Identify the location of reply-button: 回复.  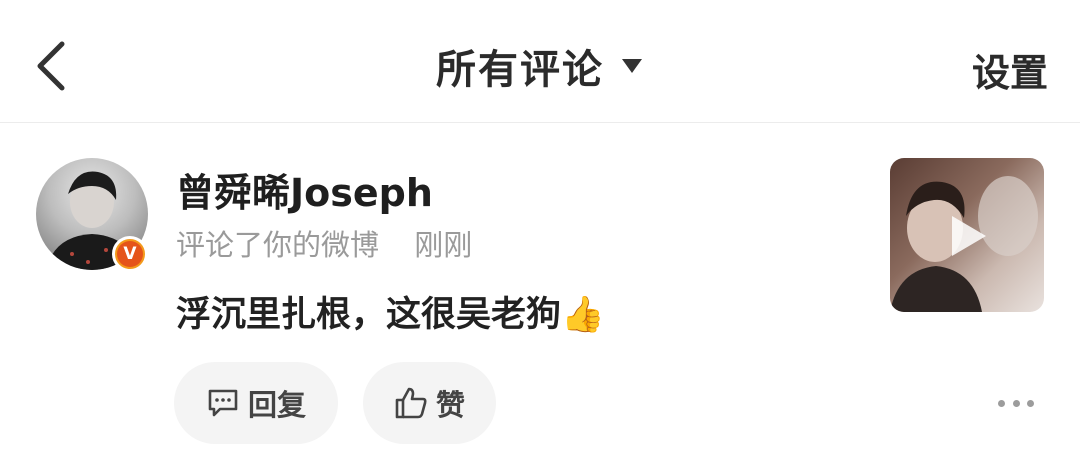
(256, 403).